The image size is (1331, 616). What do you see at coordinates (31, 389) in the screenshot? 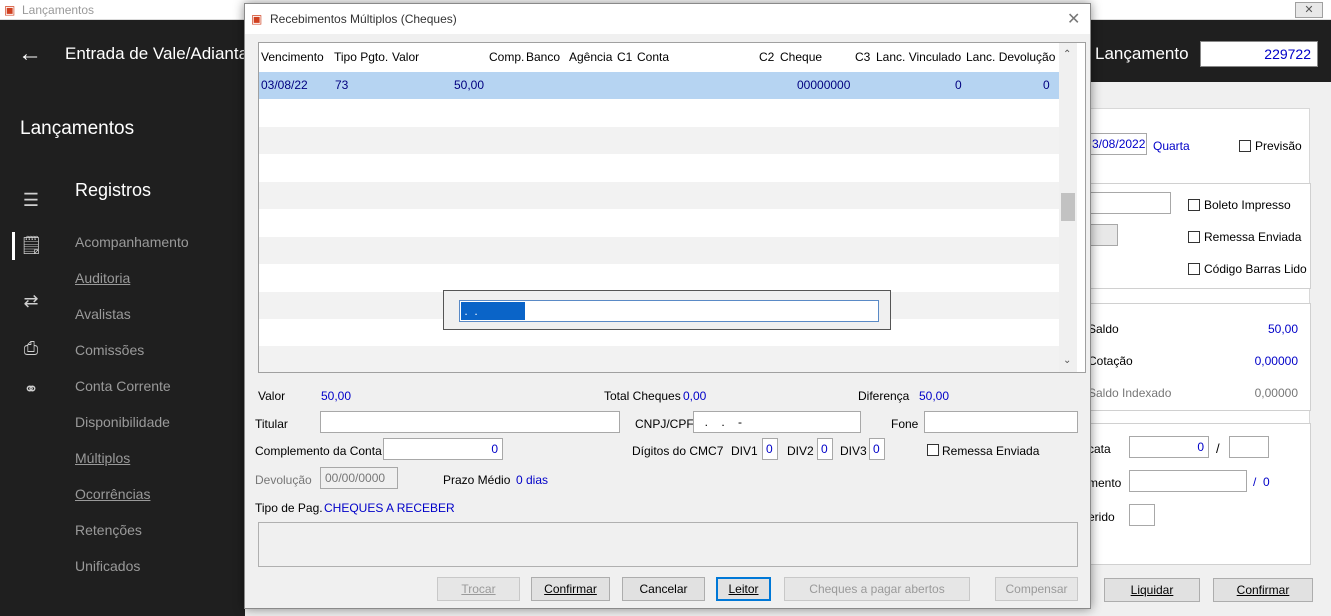
I see `network-icon: ⚭` at bounding box center [31, 389].